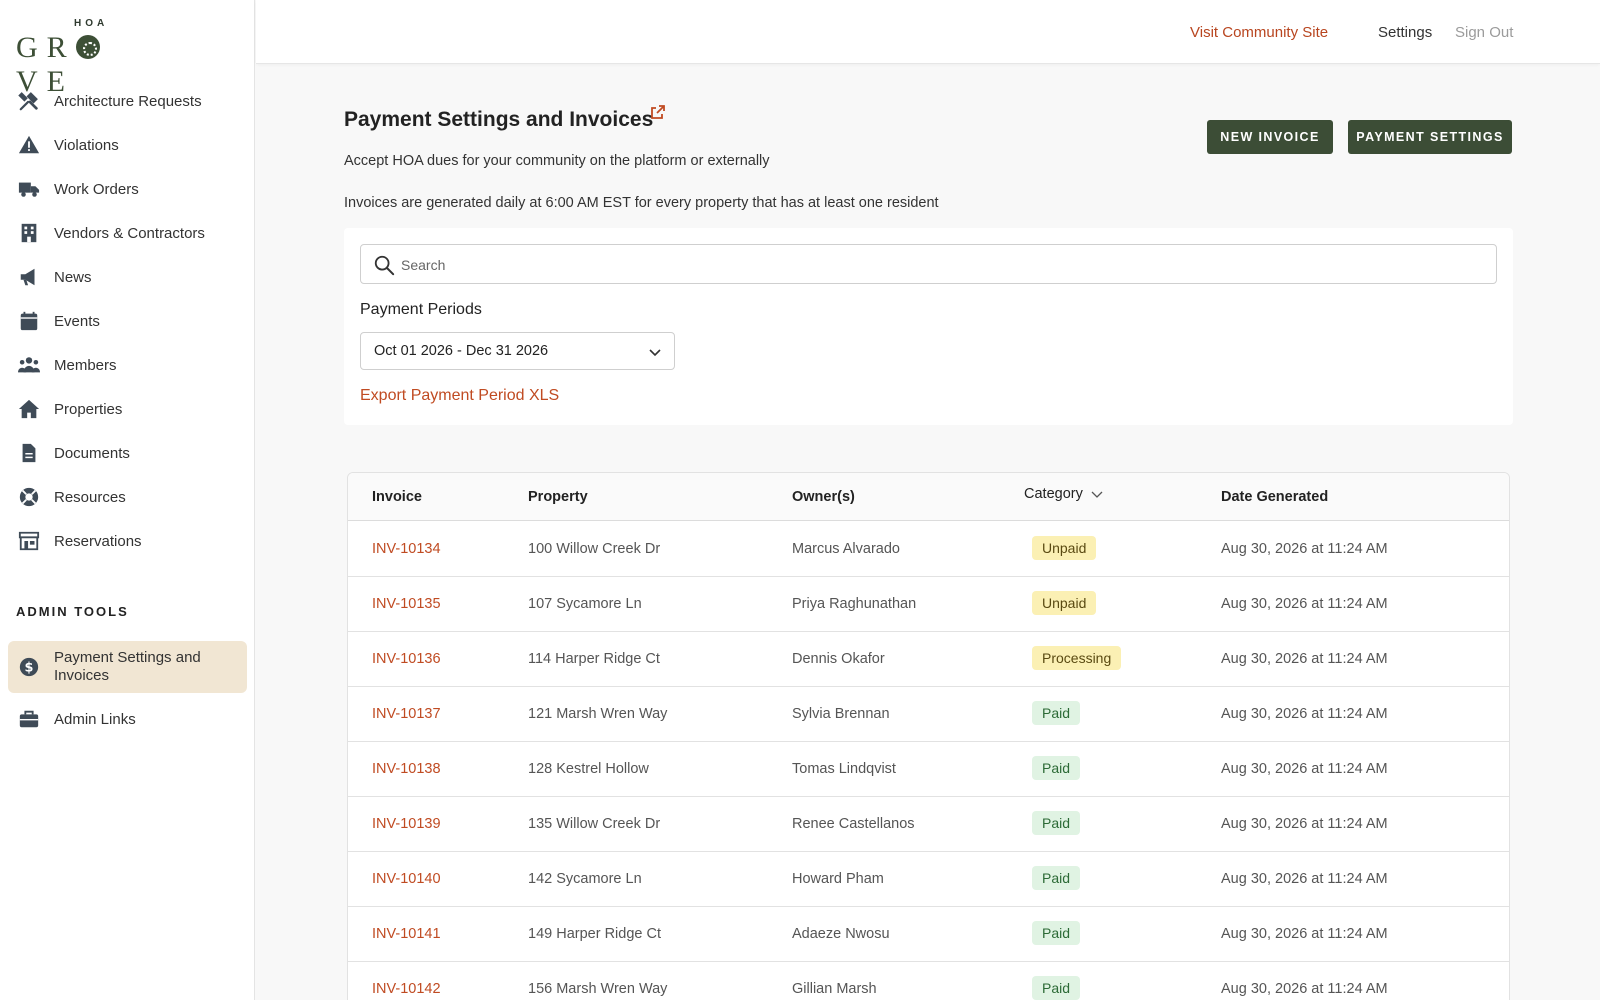 This screenshot has height=1000, width=1600. I want to click on external-link-icon, so click(658, 112).